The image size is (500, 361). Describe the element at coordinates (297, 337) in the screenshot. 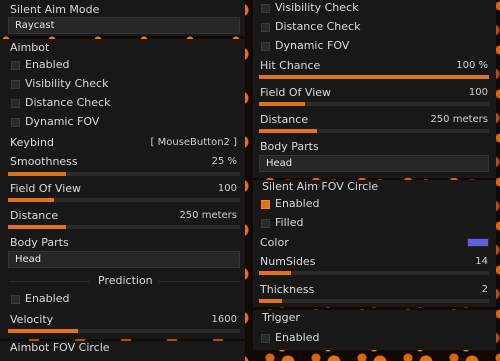

I see `trigger-enabled-label: Enabled` at that location.